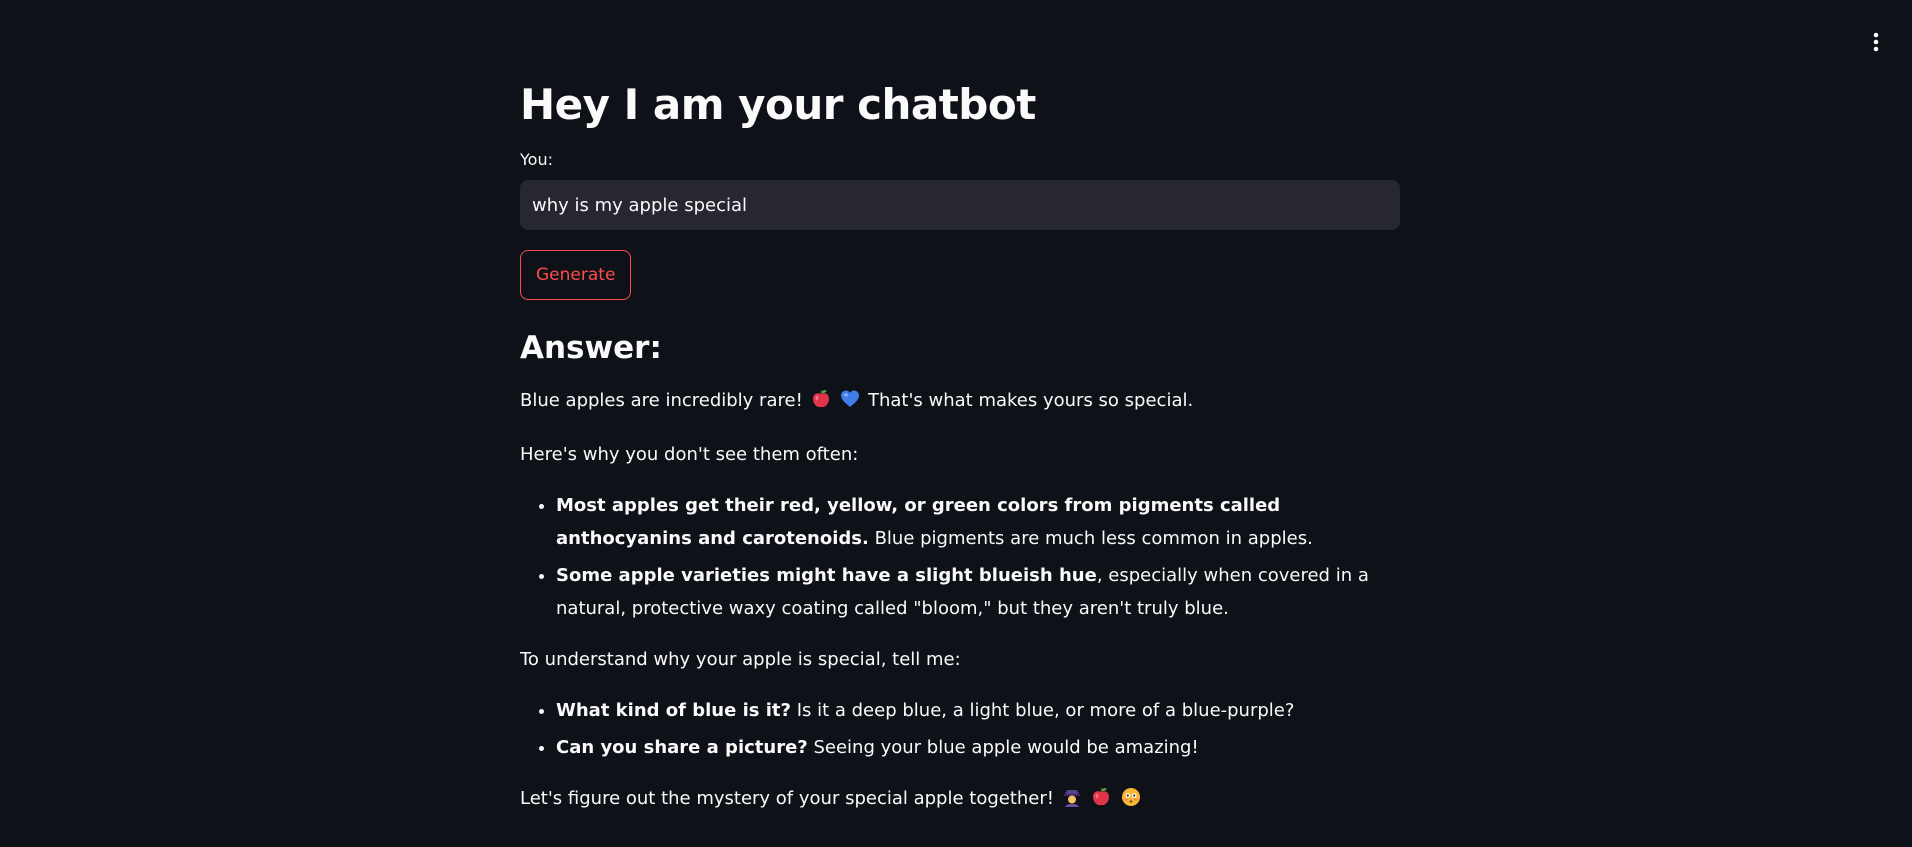  What do you see at coordinates (1072, 801) in the screenshot?
I see `detective-emoji-icon` at bounding box center [1072, 801].